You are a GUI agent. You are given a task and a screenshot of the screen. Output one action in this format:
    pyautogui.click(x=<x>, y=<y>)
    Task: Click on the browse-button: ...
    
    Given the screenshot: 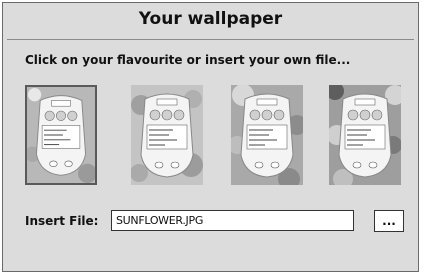 What is the action you would take?
    pyautogui.click(x=389, y=221)
    